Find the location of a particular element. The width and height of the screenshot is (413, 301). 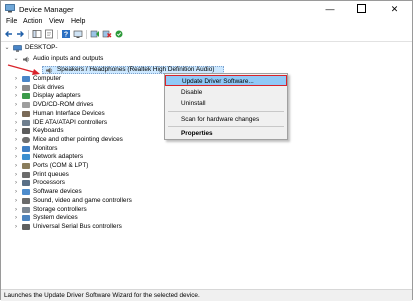

system-device-icon is located at coordinates (26, 218).